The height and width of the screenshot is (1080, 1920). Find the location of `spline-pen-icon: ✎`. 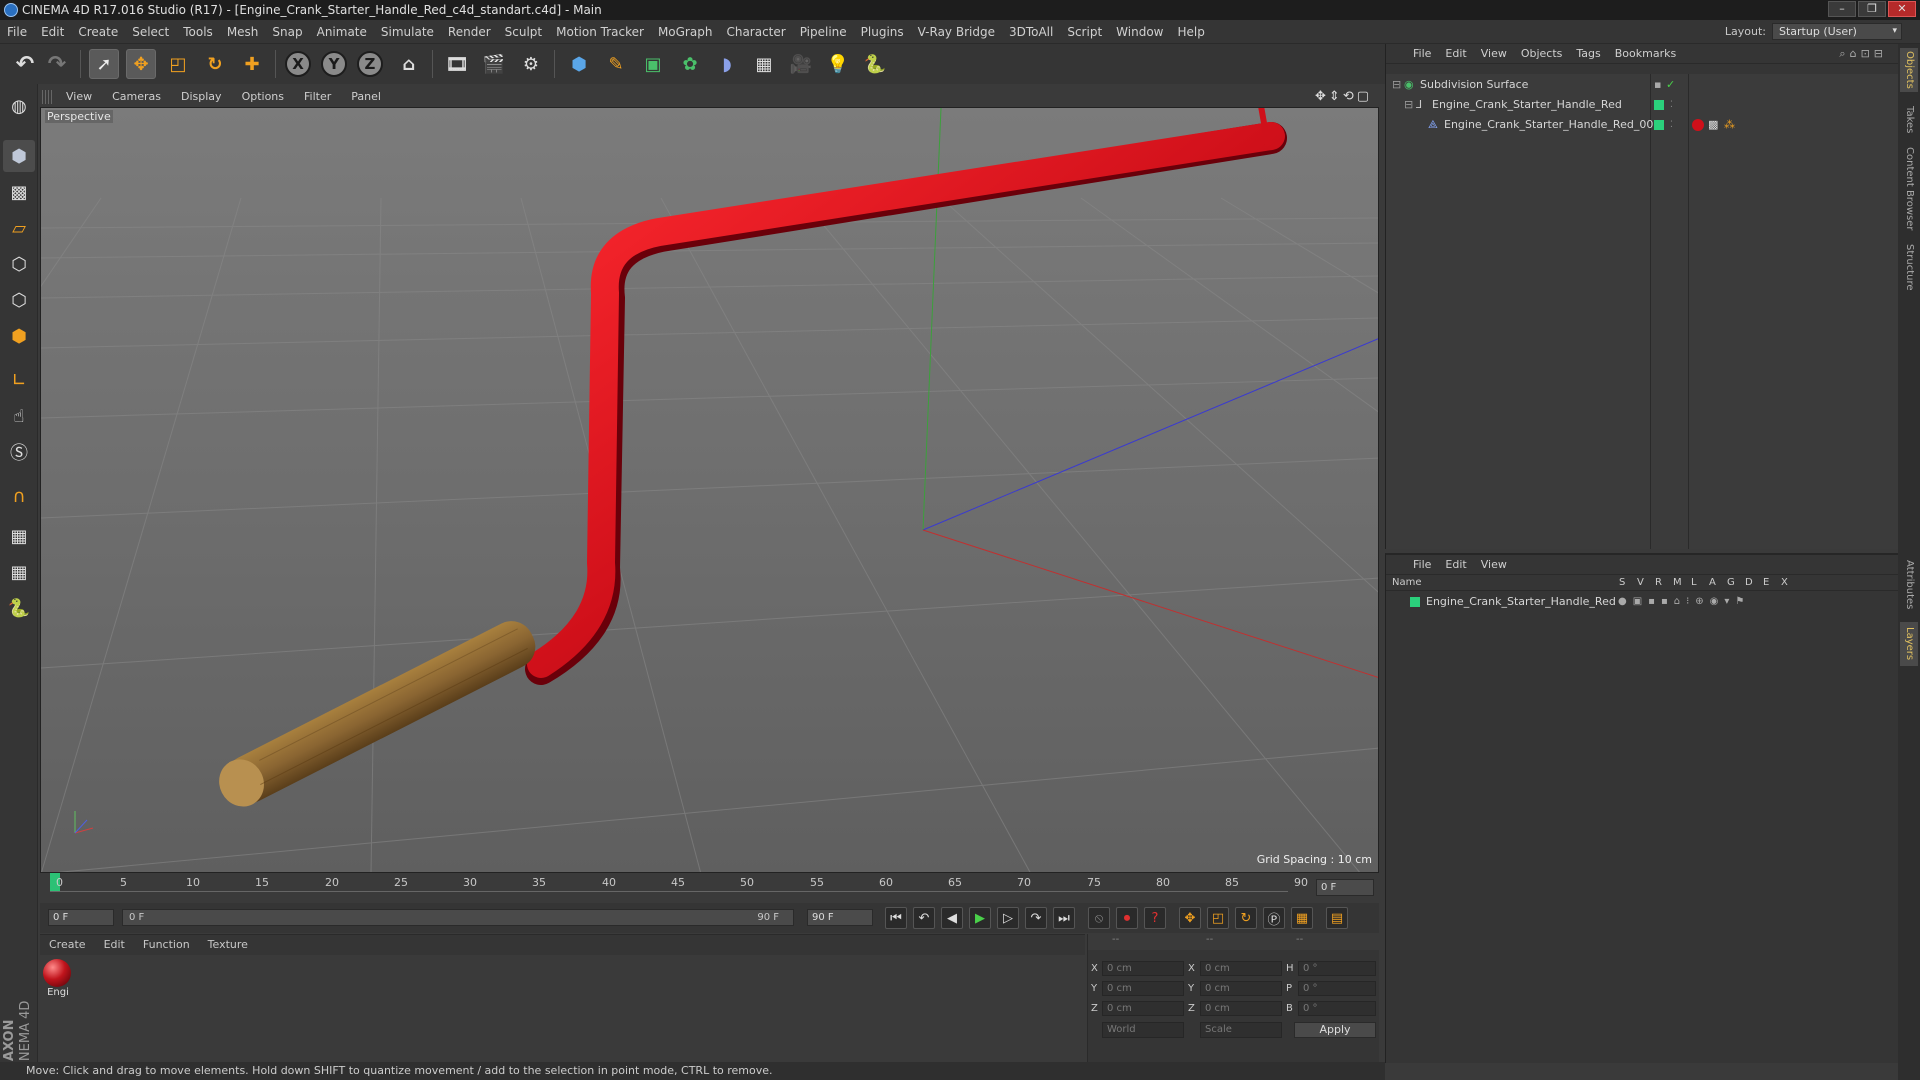

spline-pen-icon: ✎ is located at coordinates (616, 64).